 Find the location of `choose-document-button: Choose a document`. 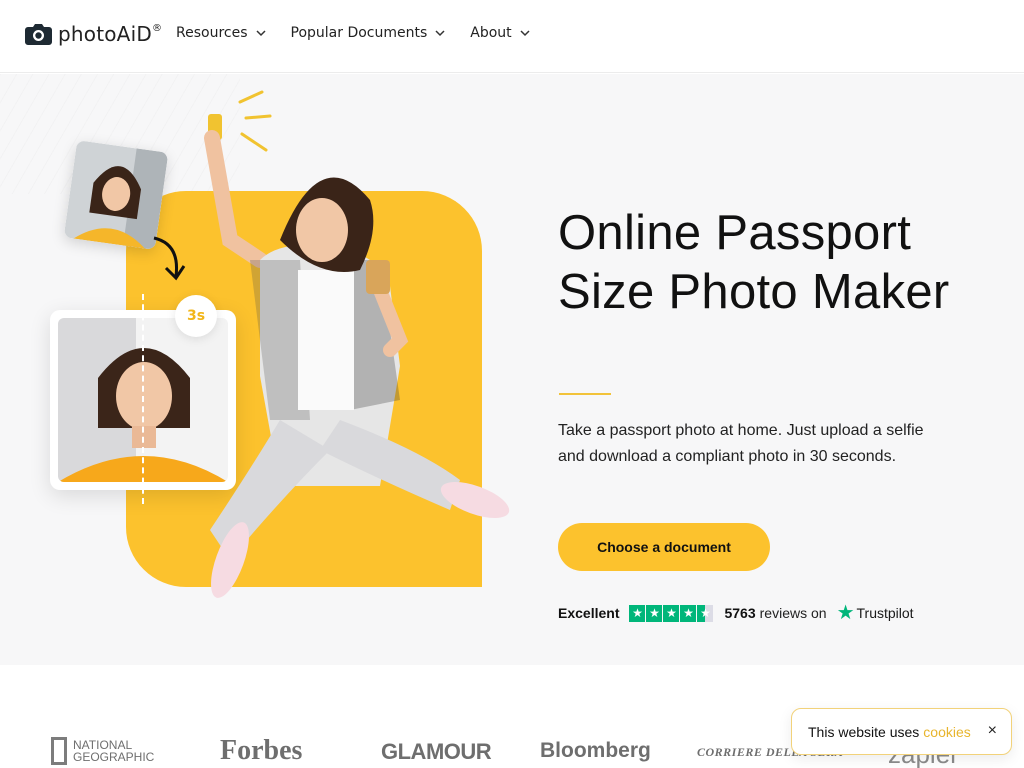

choose-document-button: Choose a document is located at coordinates (664, 547).